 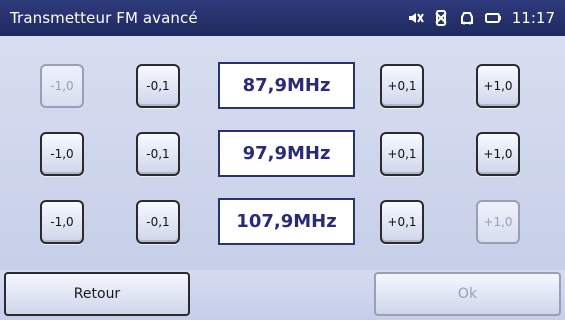 I want to click on frequency-display: 107,9MHz, so click(x=286, y=221).